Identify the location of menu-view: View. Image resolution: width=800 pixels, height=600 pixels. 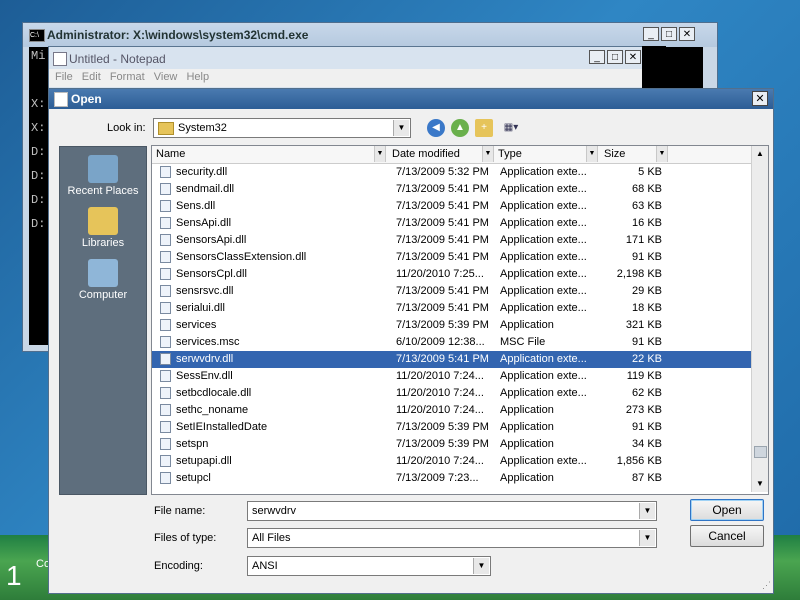
(166, 77).